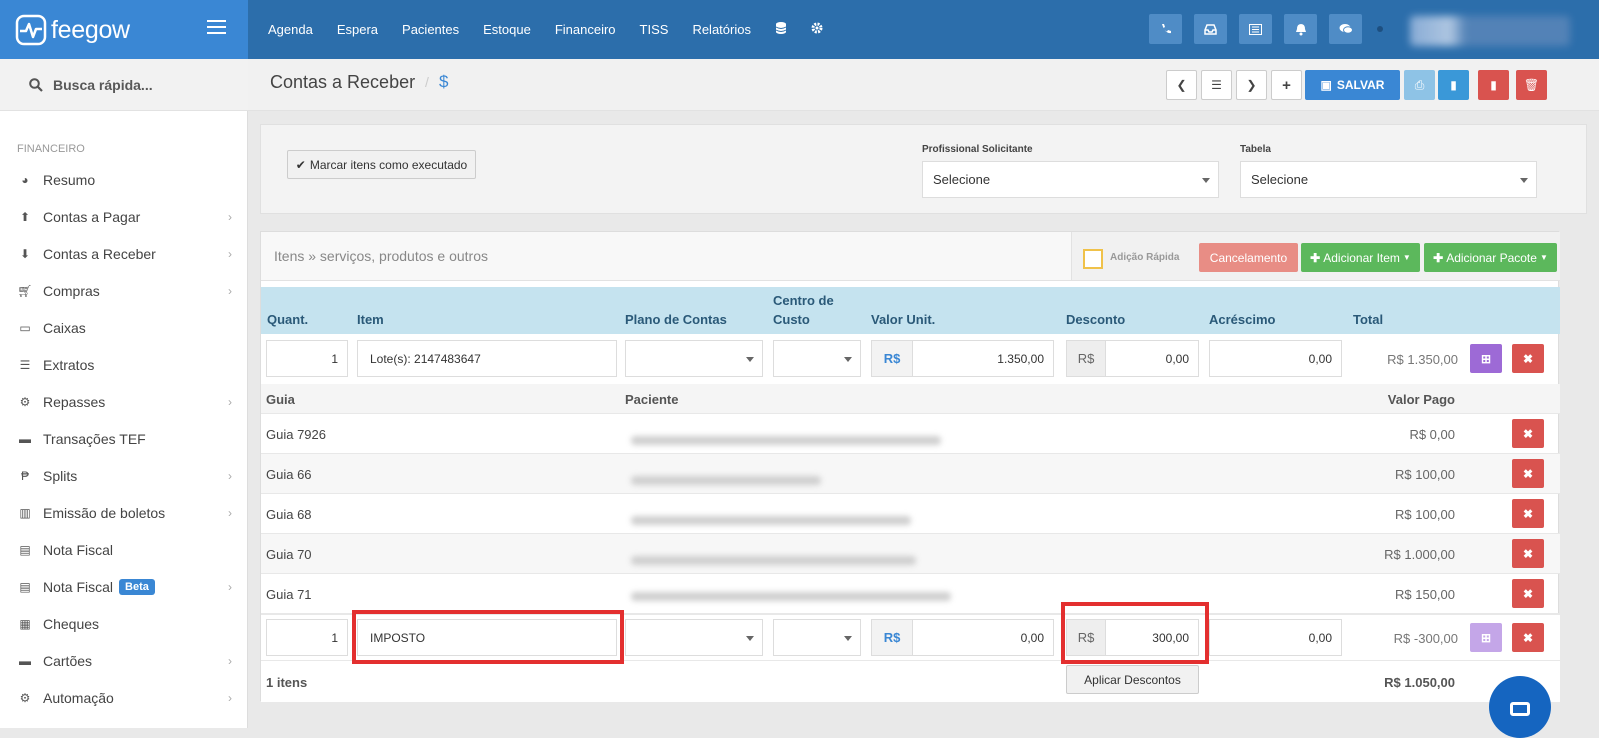 This screenshot has width=1599, height=738. I want to click on nav-tiss: TISS, so click(654, 29).